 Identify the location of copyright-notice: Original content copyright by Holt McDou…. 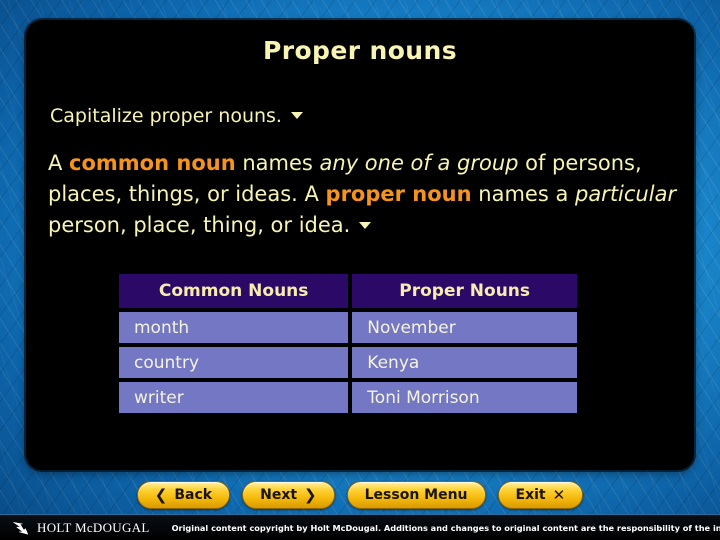
(445, 527).